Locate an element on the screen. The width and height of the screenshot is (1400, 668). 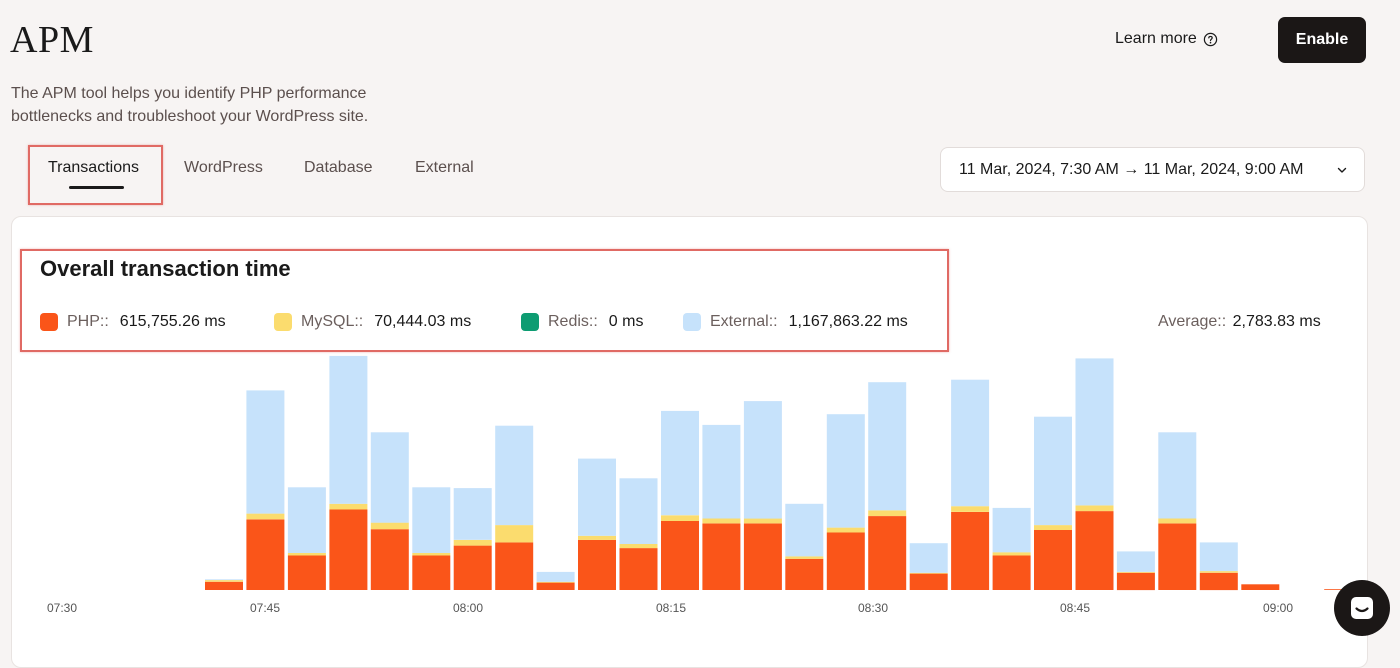
x-tick-label: 08:45 is located at coordinates (1075, 608).